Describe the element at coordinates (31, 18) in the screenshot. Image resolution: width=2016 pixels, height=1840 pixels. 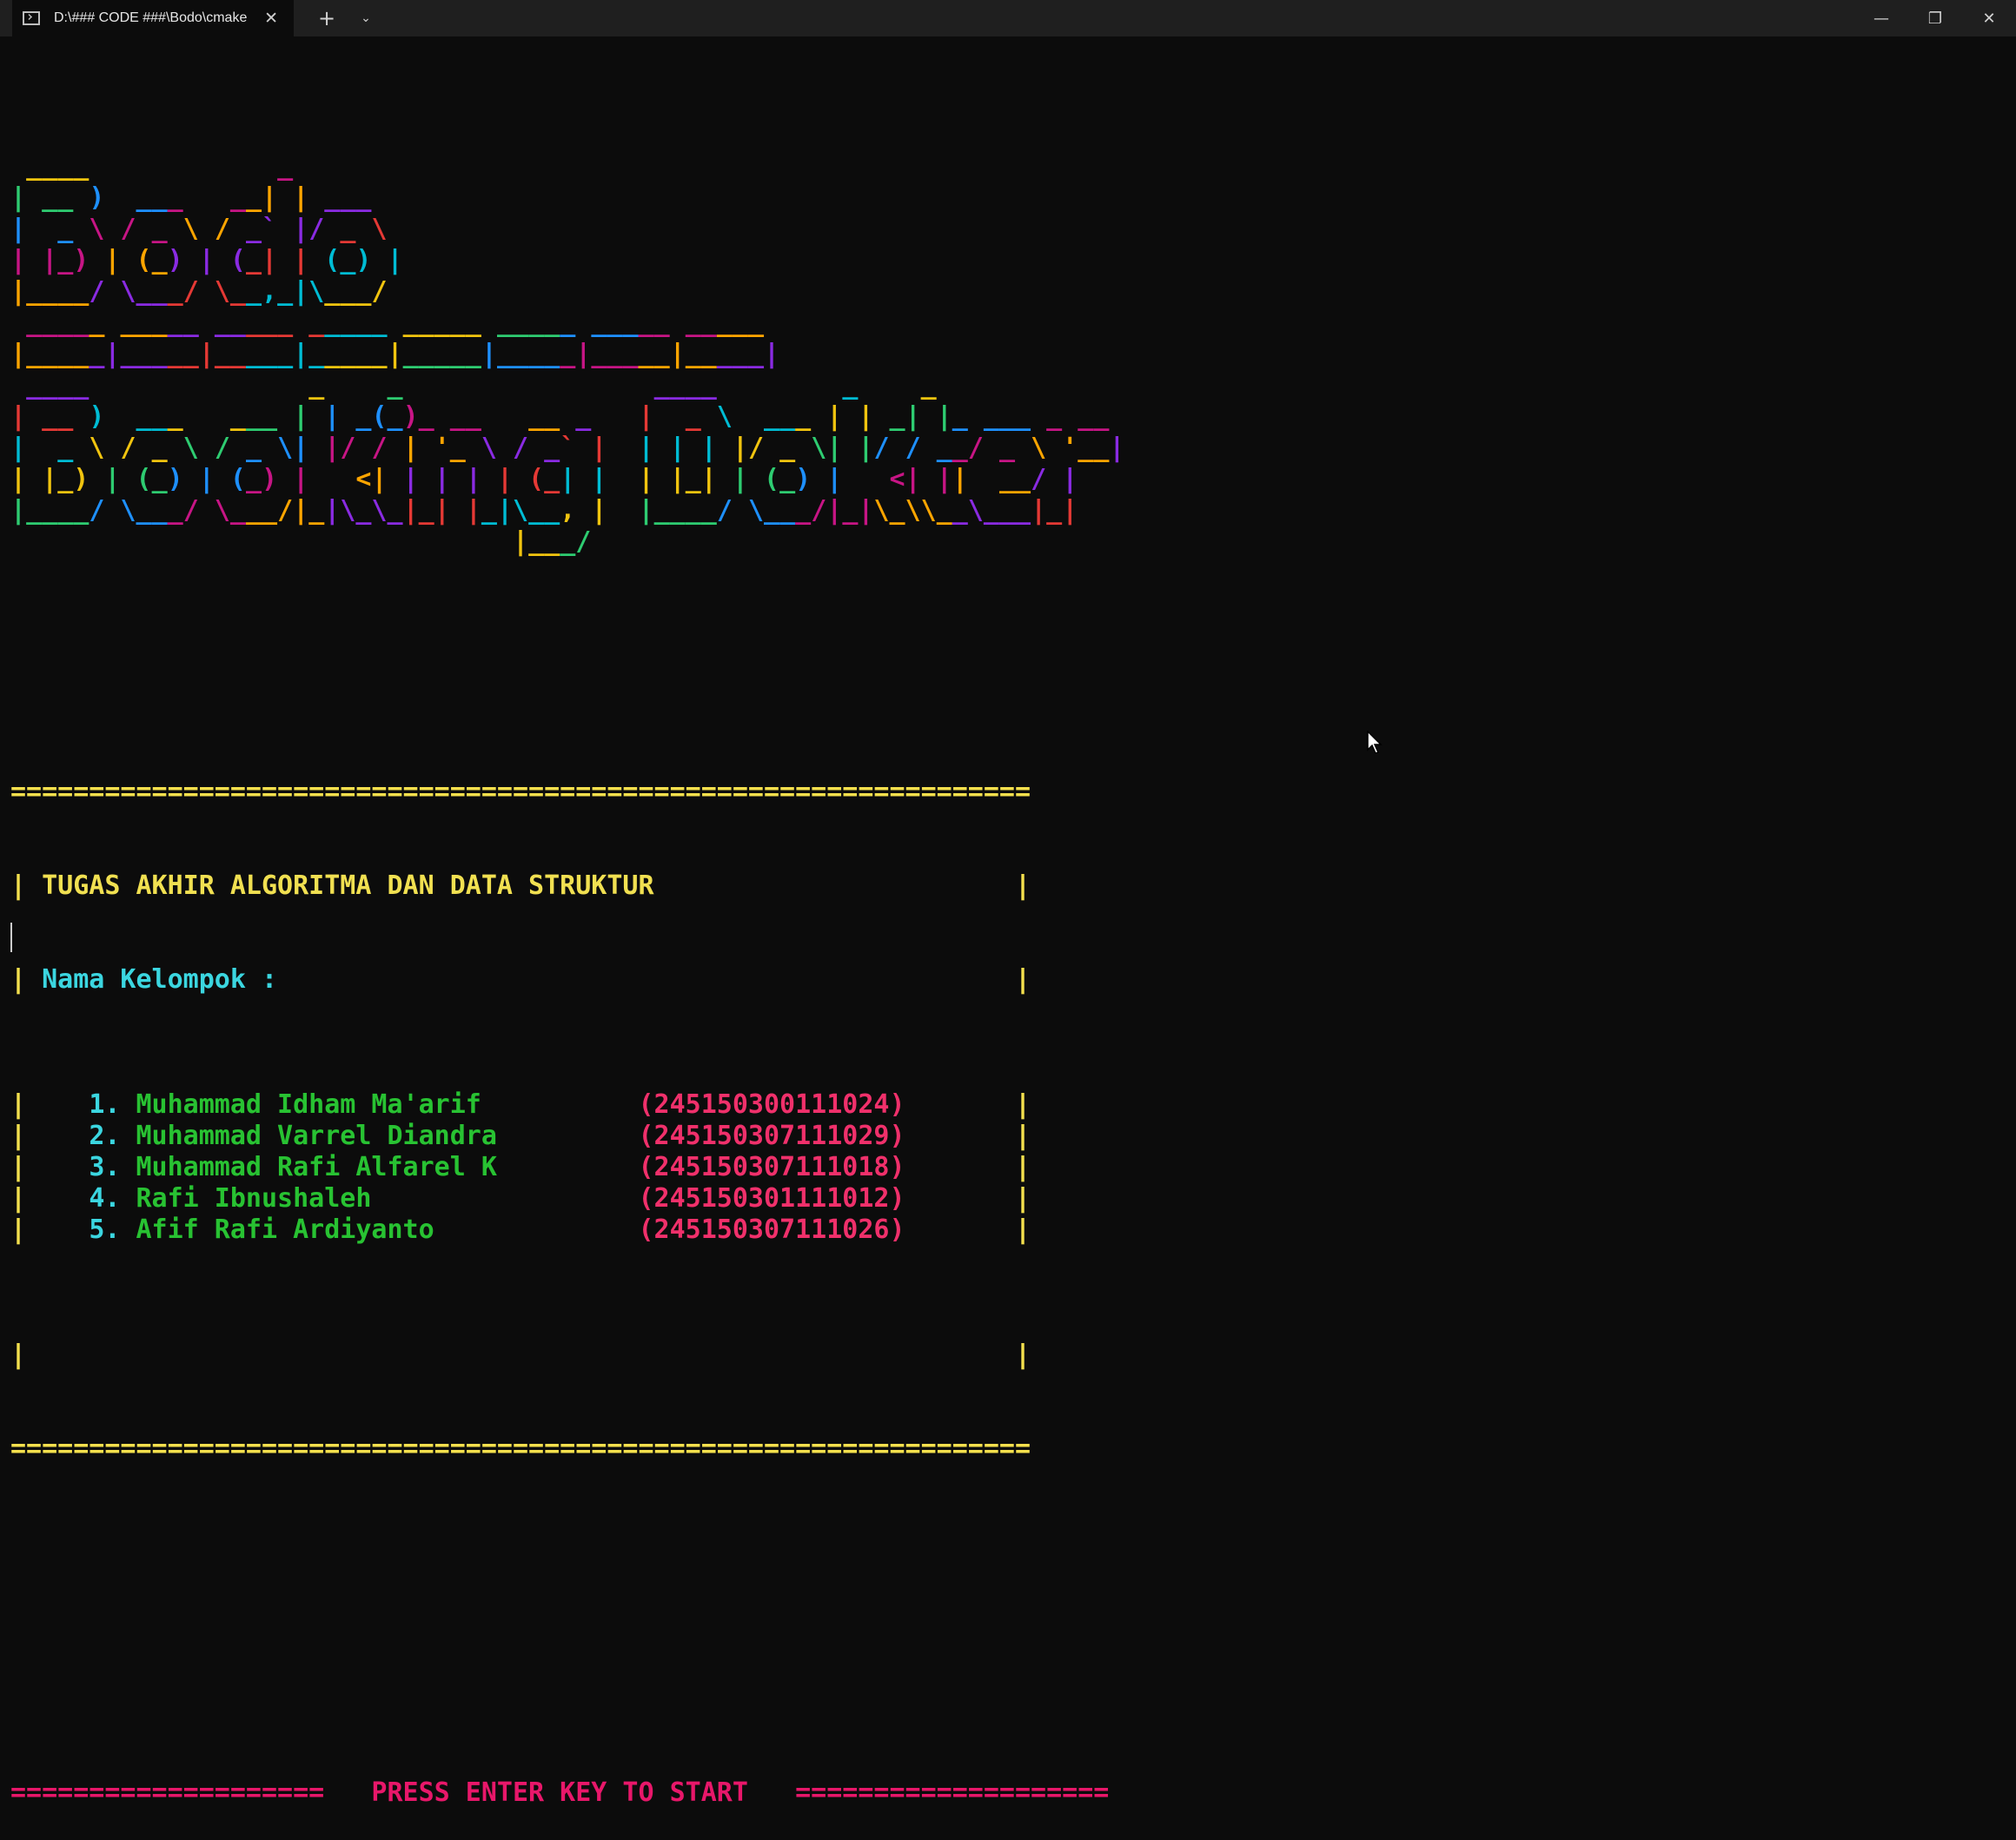
I see `terminal-icon` at that location.